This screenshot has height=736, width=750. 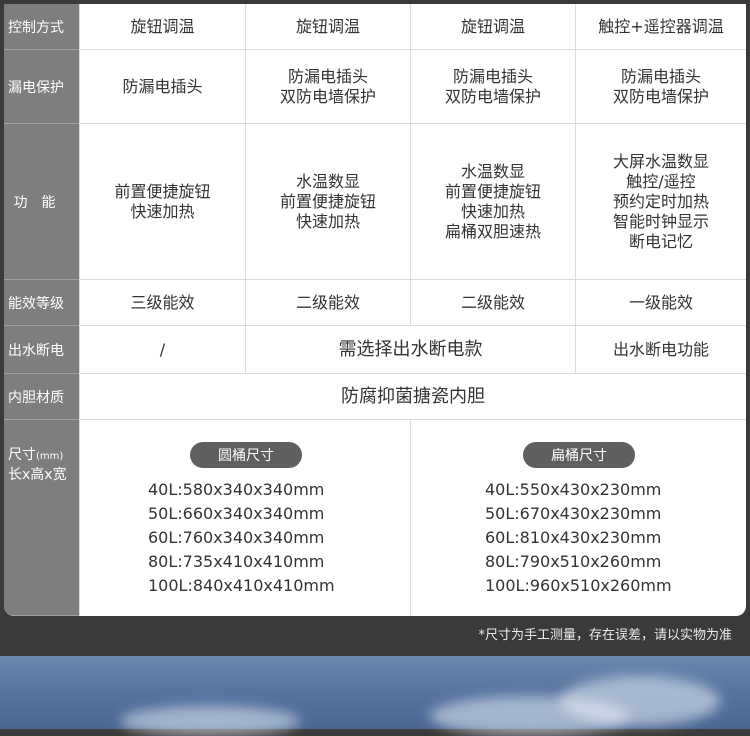 I want to click on row-label-control: 控制方式, so click(x=41, y=27).